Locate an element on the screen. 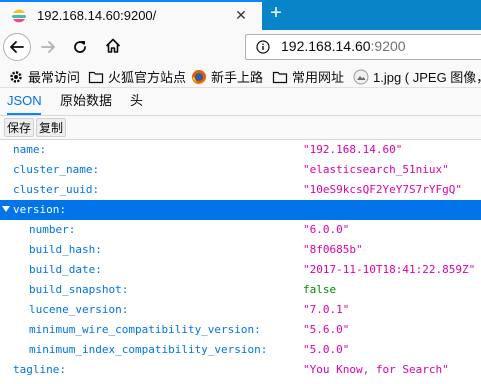 This screenshot has width=481, height=384. url-text: 192.168.14.60:9200 is located at coordinates (343, 46).